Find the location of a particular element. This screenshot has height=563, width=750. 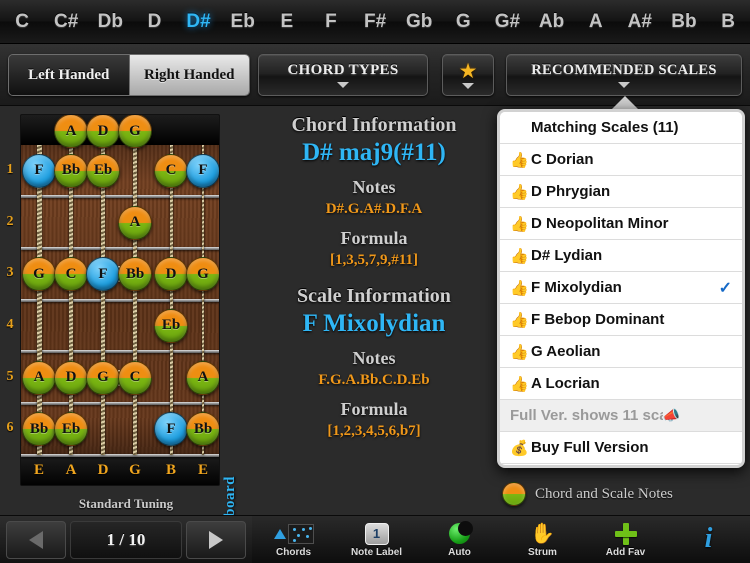

note-button-A: A is located at coordinates (596, 22).